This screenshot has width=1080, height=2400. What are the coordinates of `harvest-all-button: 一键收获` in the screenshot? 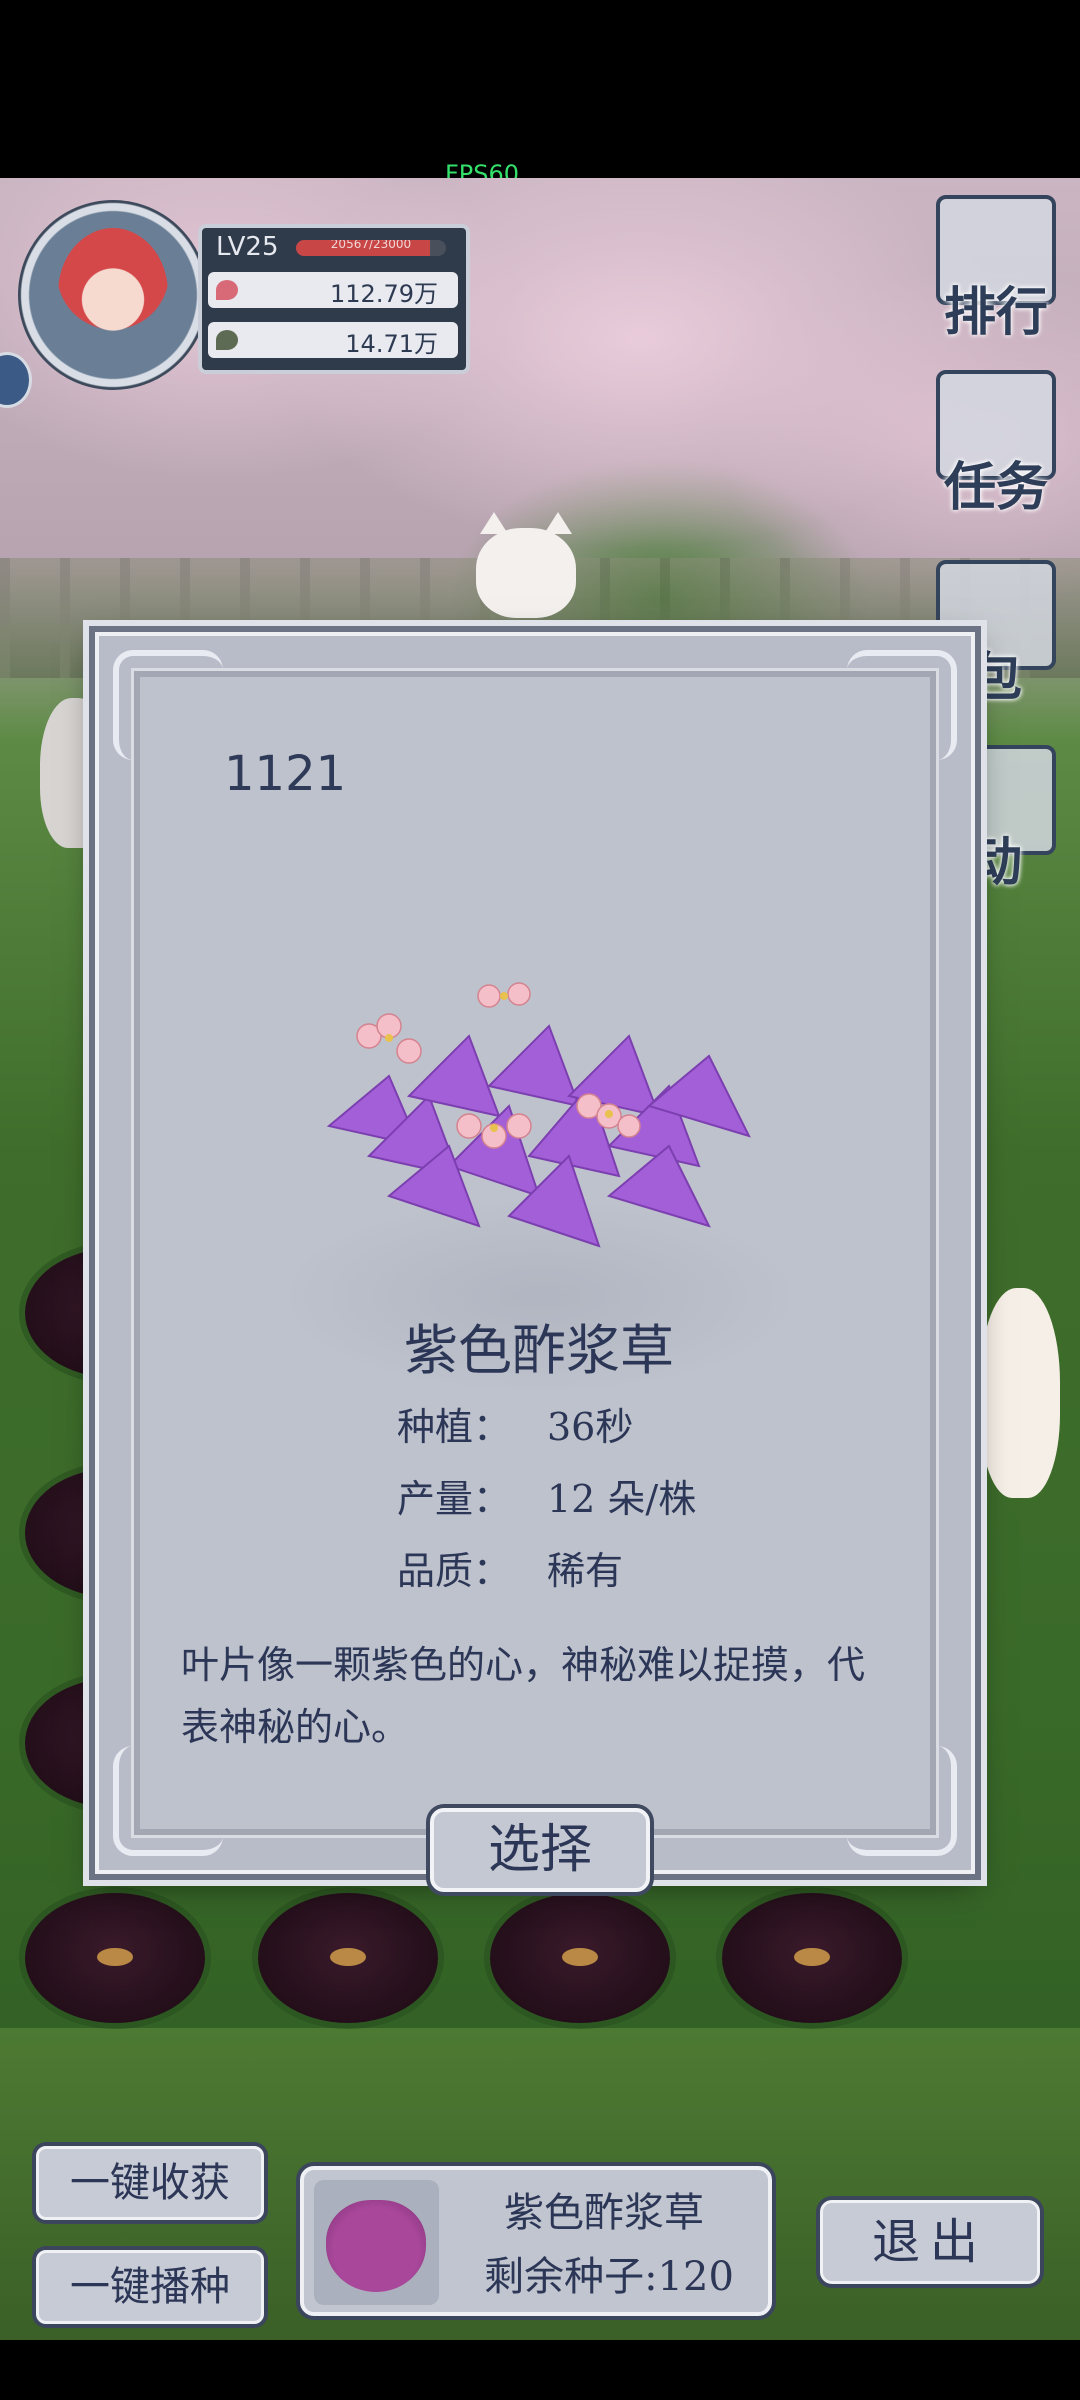 It's located at (150, 2183).